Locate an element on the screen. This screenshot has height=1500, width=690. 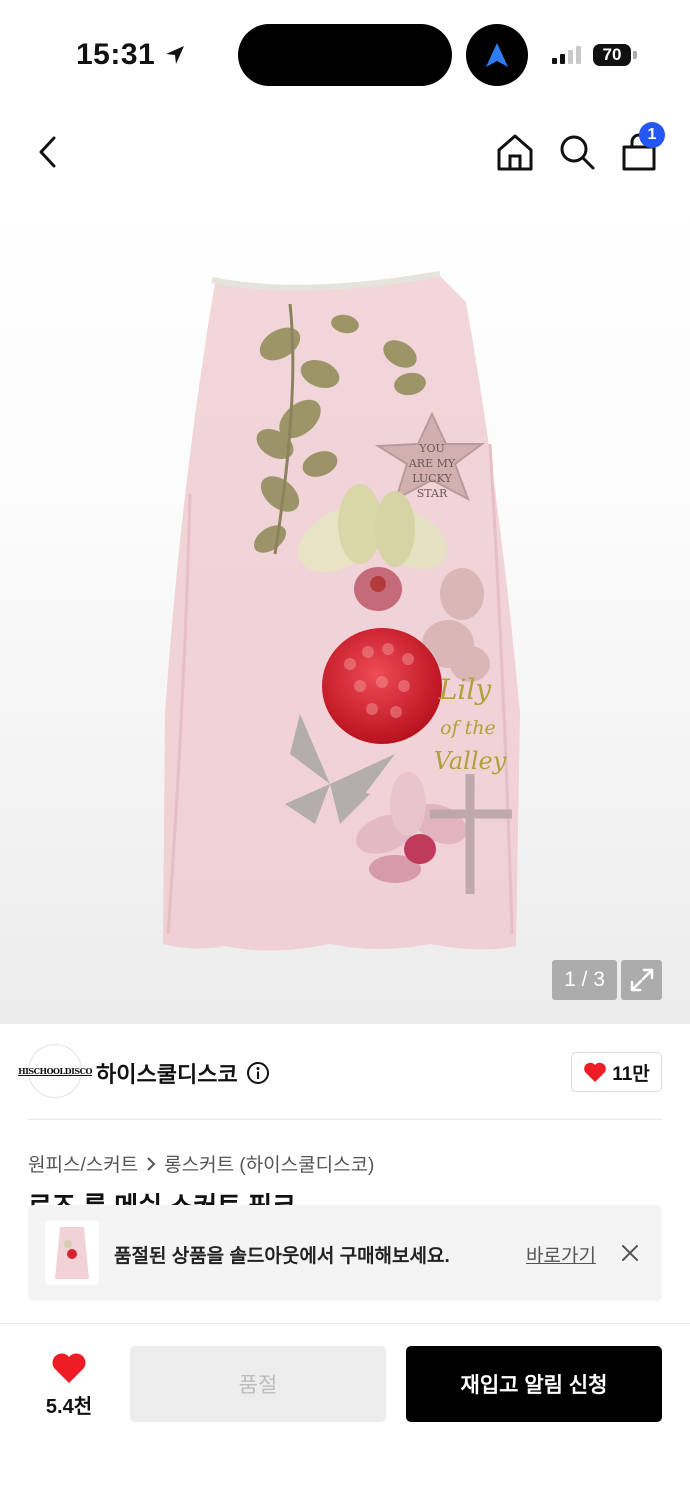
brand-logo-text: HISCHOOLDISCO is located at coordinates (55, 1070).